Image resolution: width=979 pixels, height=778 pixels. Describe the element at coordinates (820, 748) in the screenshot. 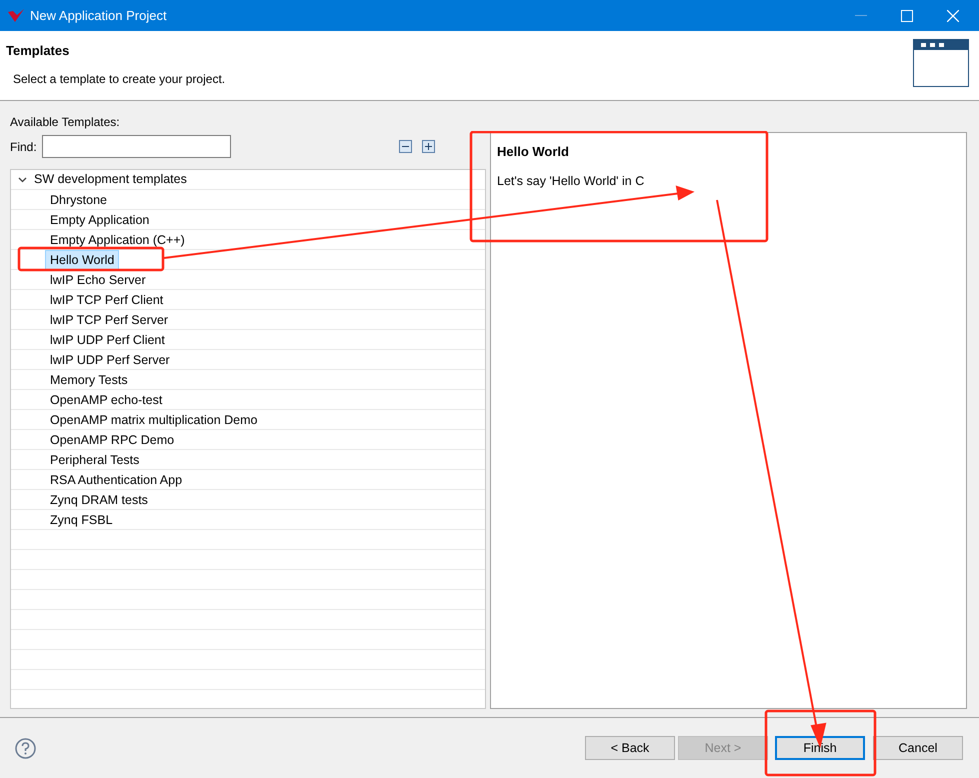

I see `dialog-button: Finish` at that location.